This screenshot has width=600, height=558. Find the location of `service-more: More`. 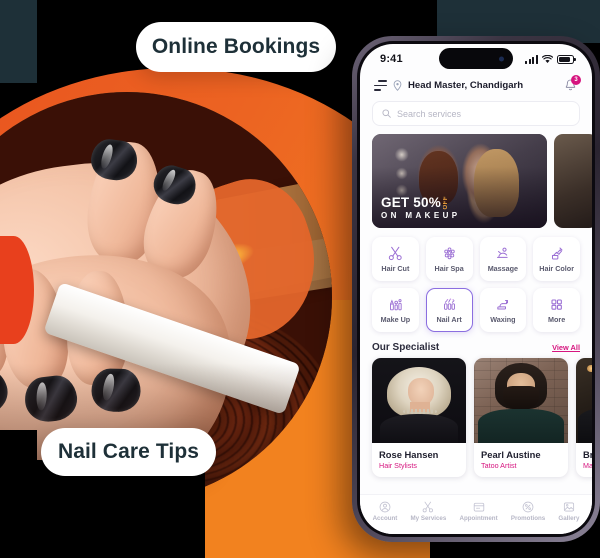

service-more: More is located at coordinates (556, 310).